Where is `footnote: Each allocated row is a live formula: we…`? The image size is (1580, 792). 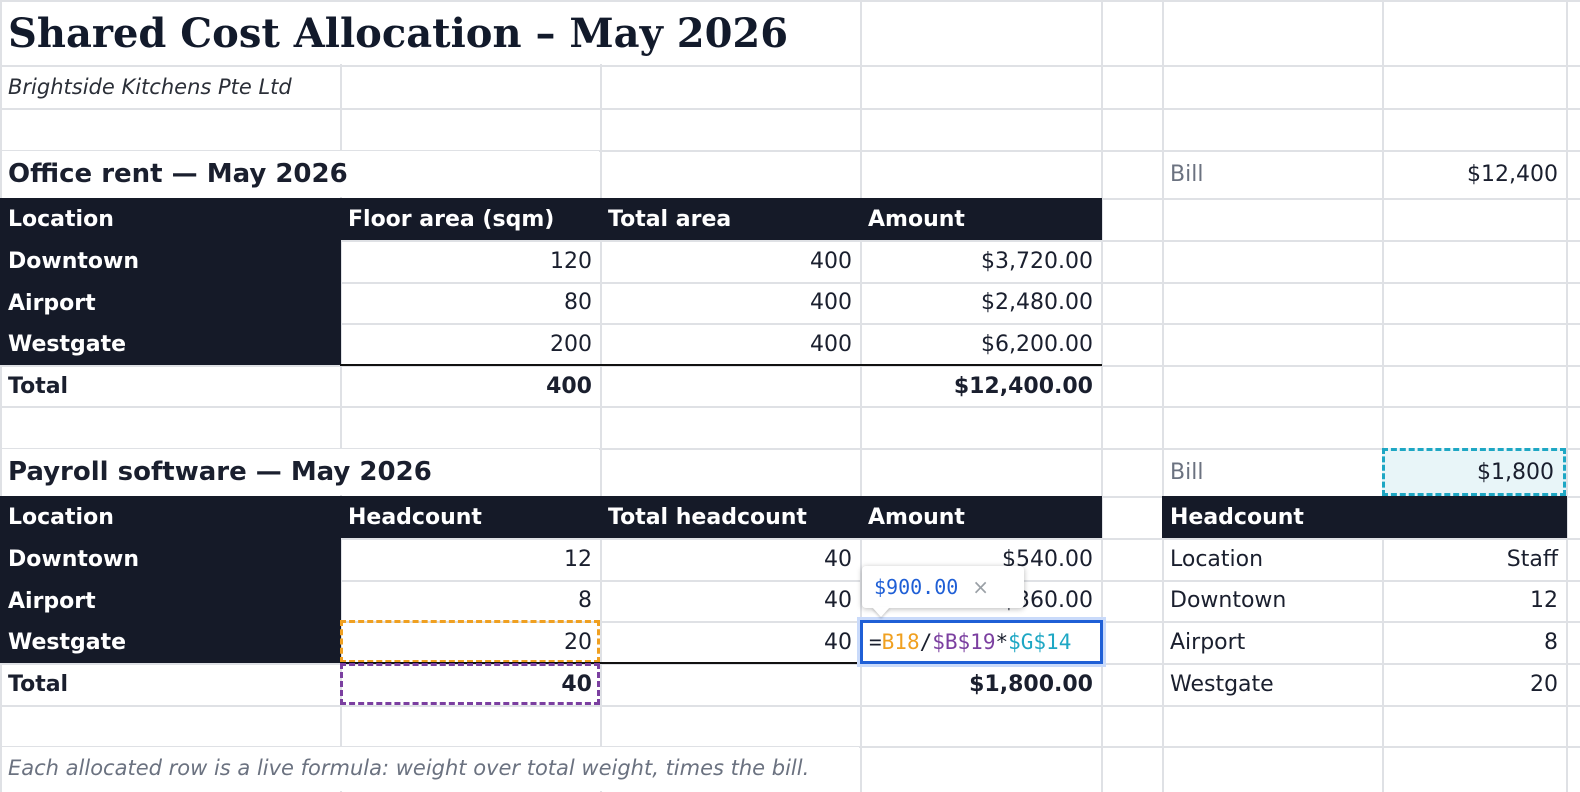
footnote: Each allocated row is a live formula: we… is located at coordinates (430, 768).